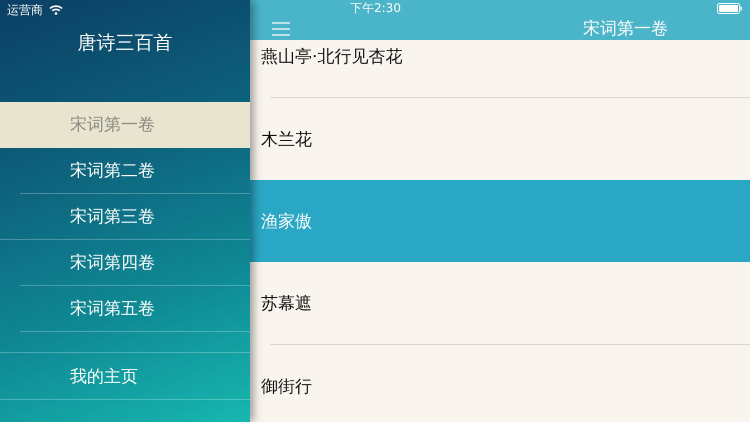  What do you see at coordinates (625, 29) in the screenshot?
I see `nav-title: 宋词第一卷` at bounding box center [625, 29].